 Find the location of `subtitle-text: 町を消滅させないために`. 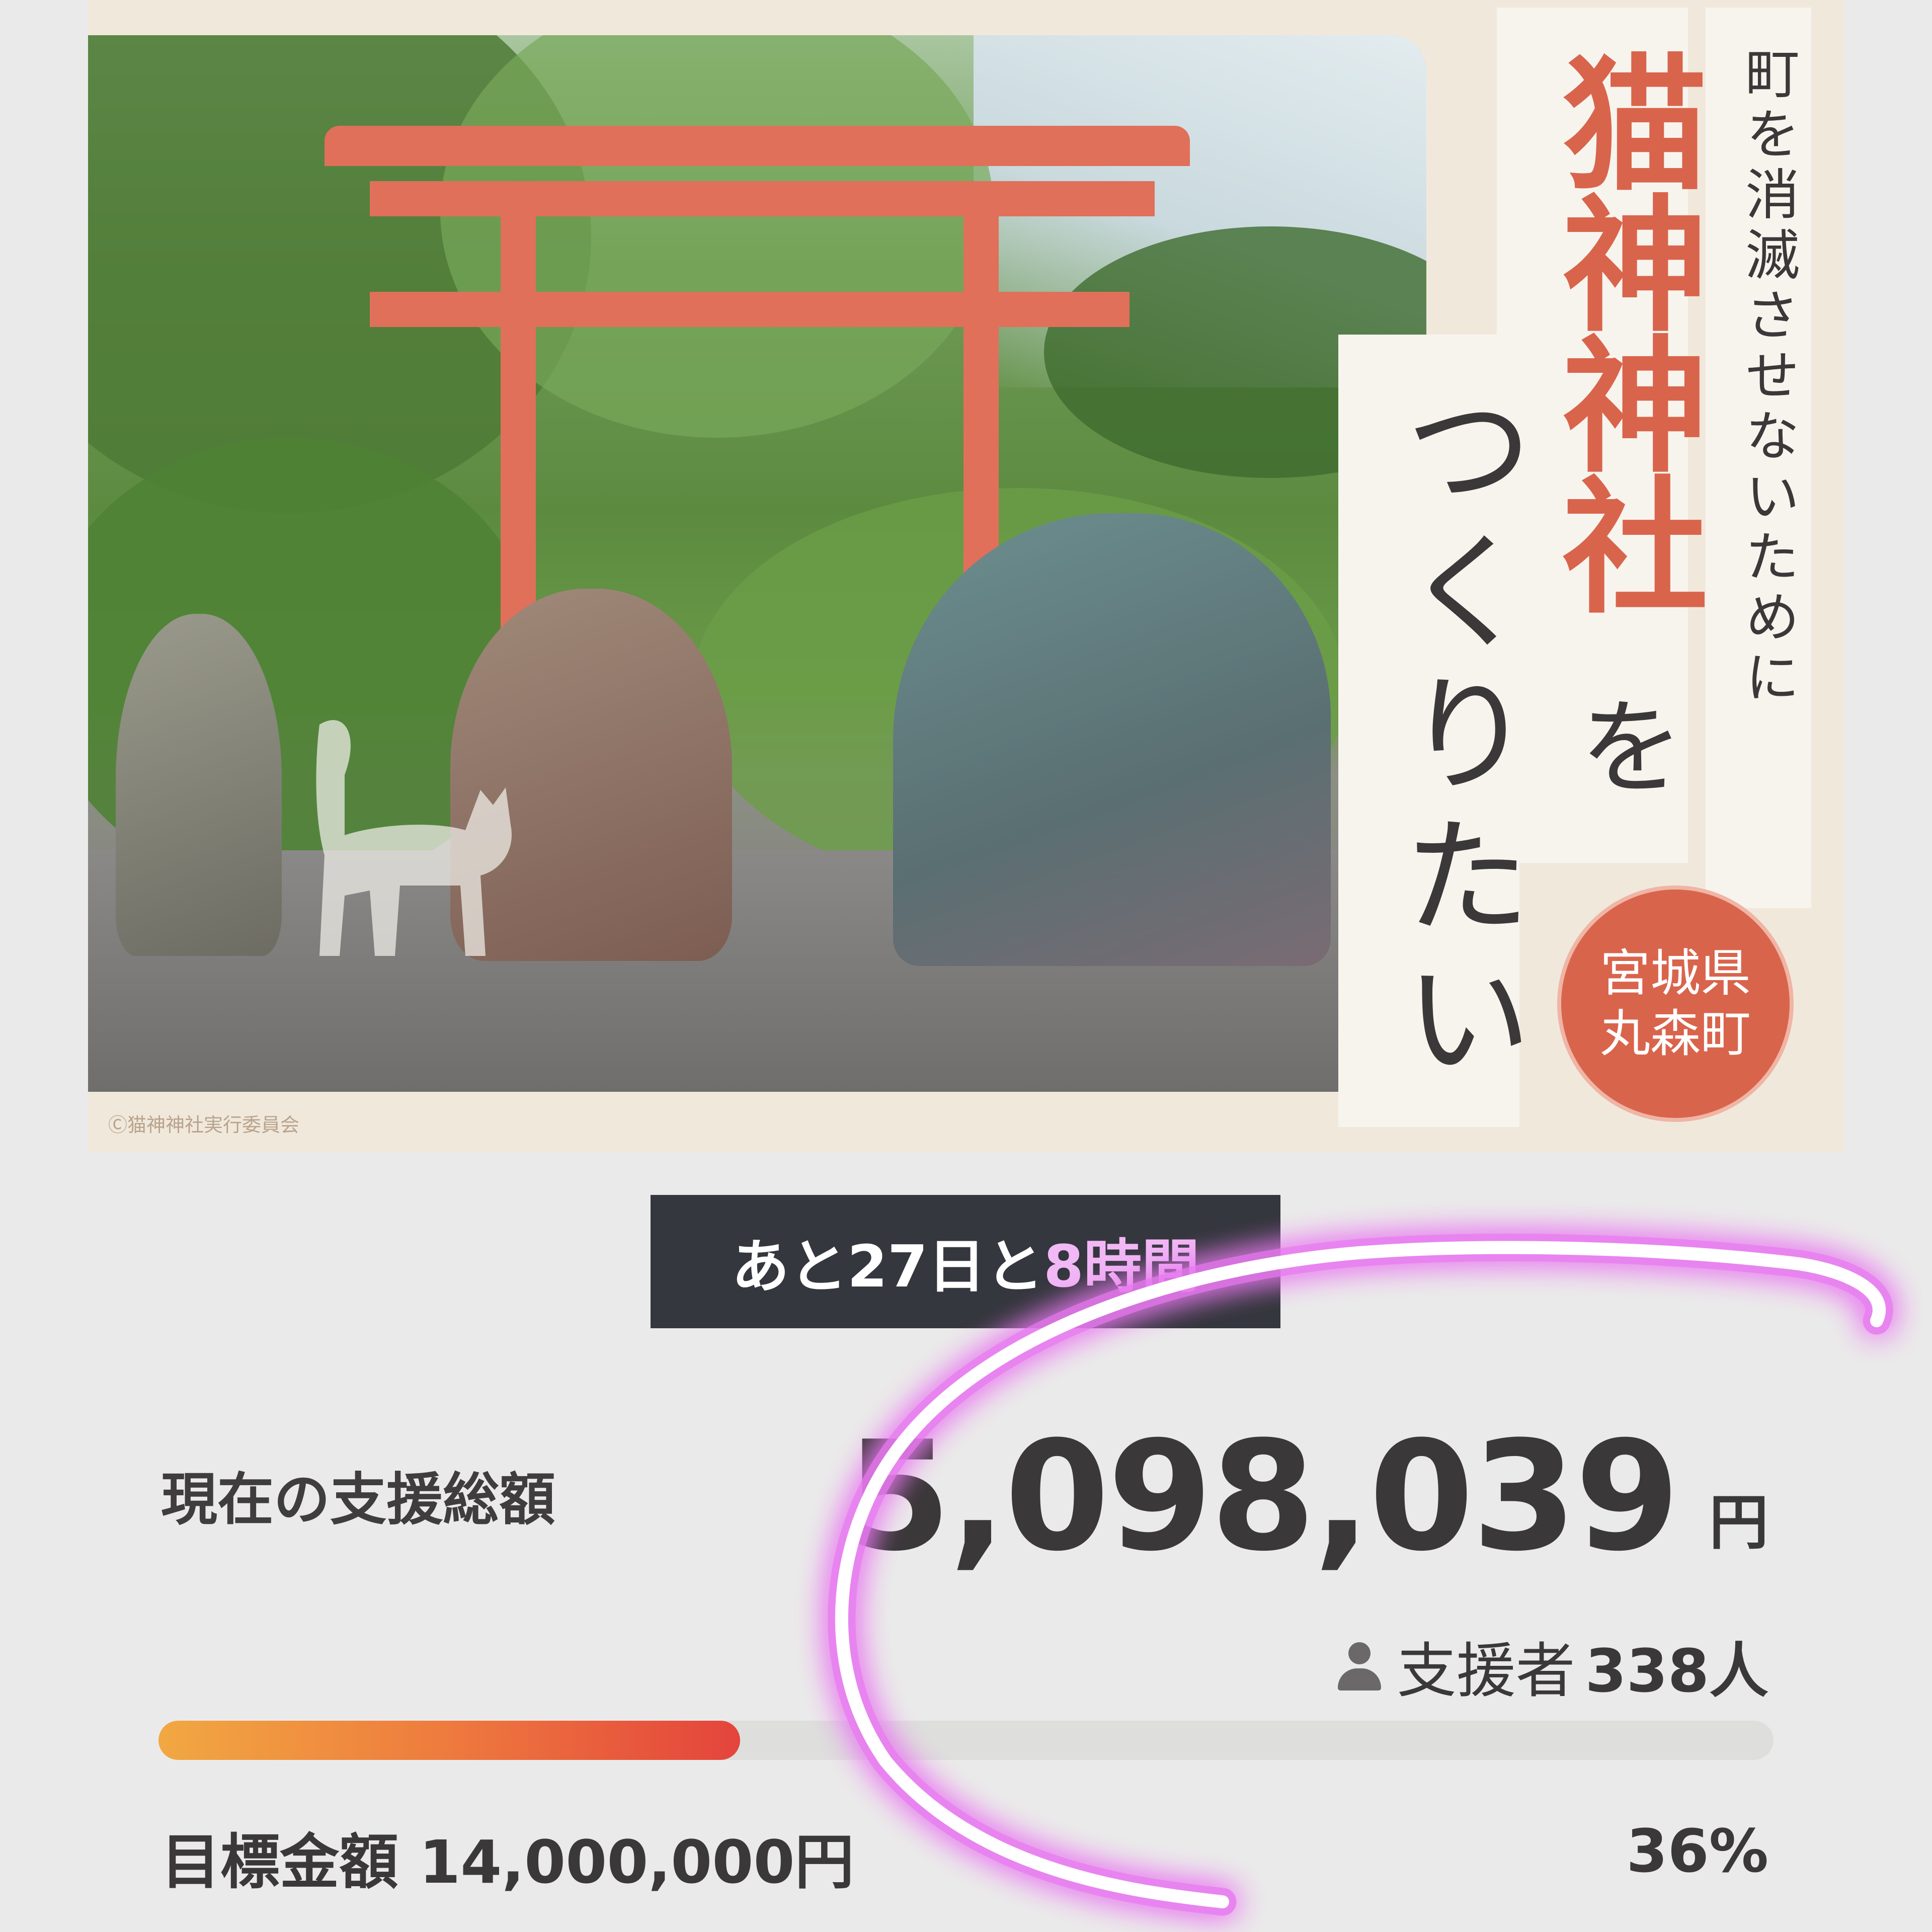

subtitle-text: 町を消滅させないために is located at coordinates (1768, 377).